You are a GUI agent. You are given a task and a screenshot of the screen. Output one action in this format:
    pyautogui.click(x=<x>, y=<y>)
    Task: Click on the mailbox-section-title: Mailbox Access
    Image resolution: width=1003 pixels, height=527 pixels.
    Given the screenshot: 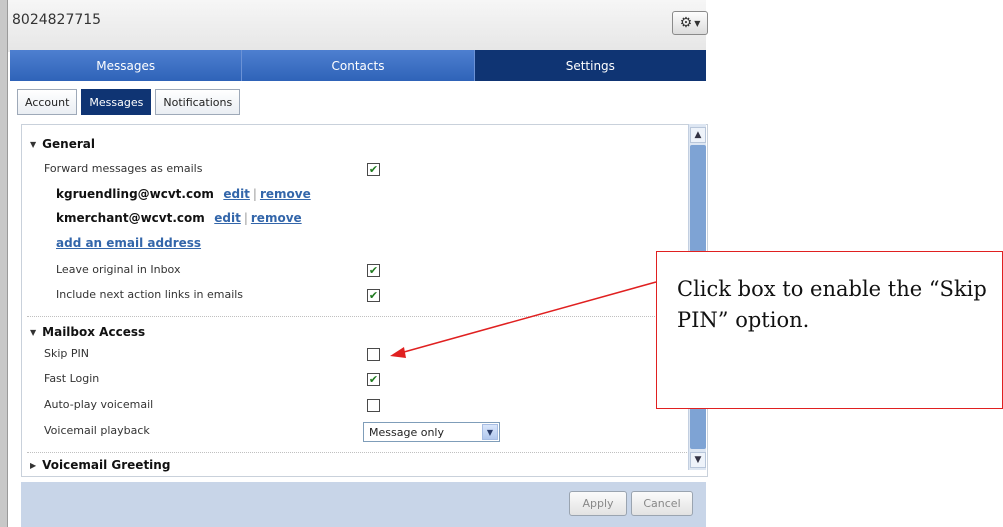 What is the action you would take?
    pyautogui.click(x=94, y=332)
    